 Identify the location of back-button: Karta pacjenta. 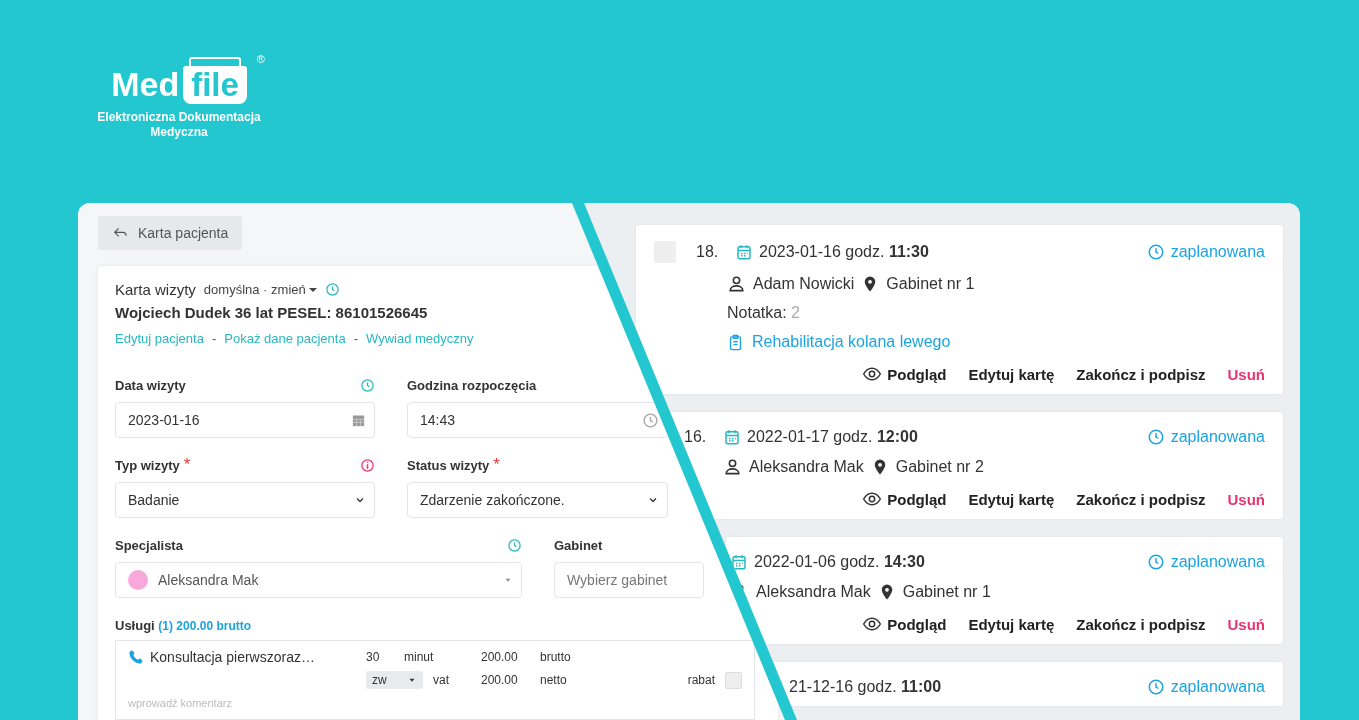
(170, 233).